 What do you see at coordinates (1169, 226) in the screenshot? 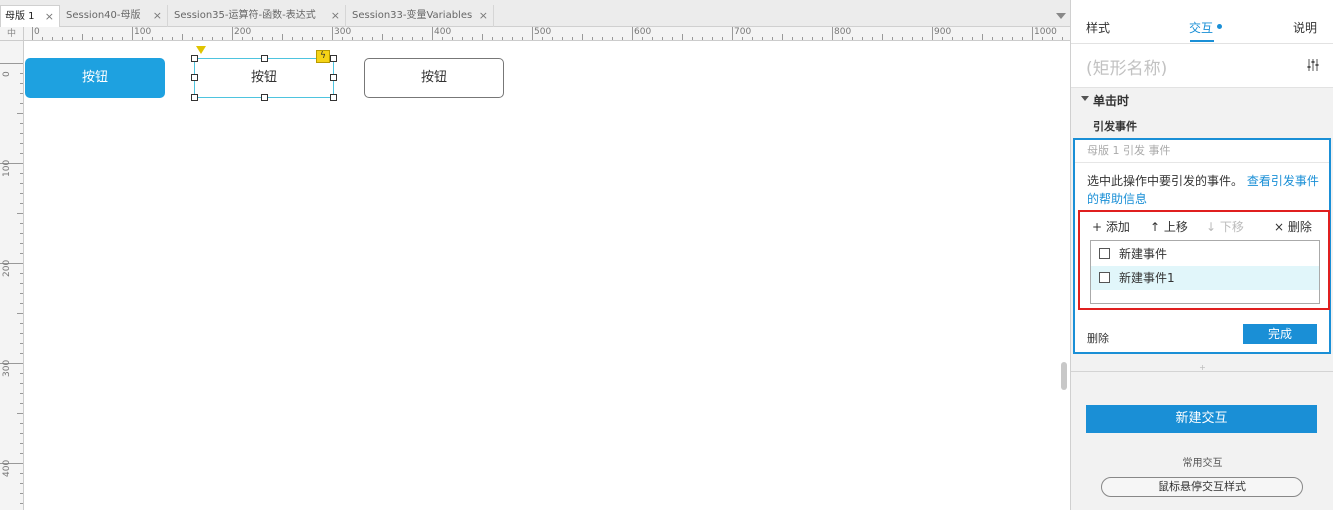
I see `move-up-button: ↑ 上移` at bounding box center [1169, 226].